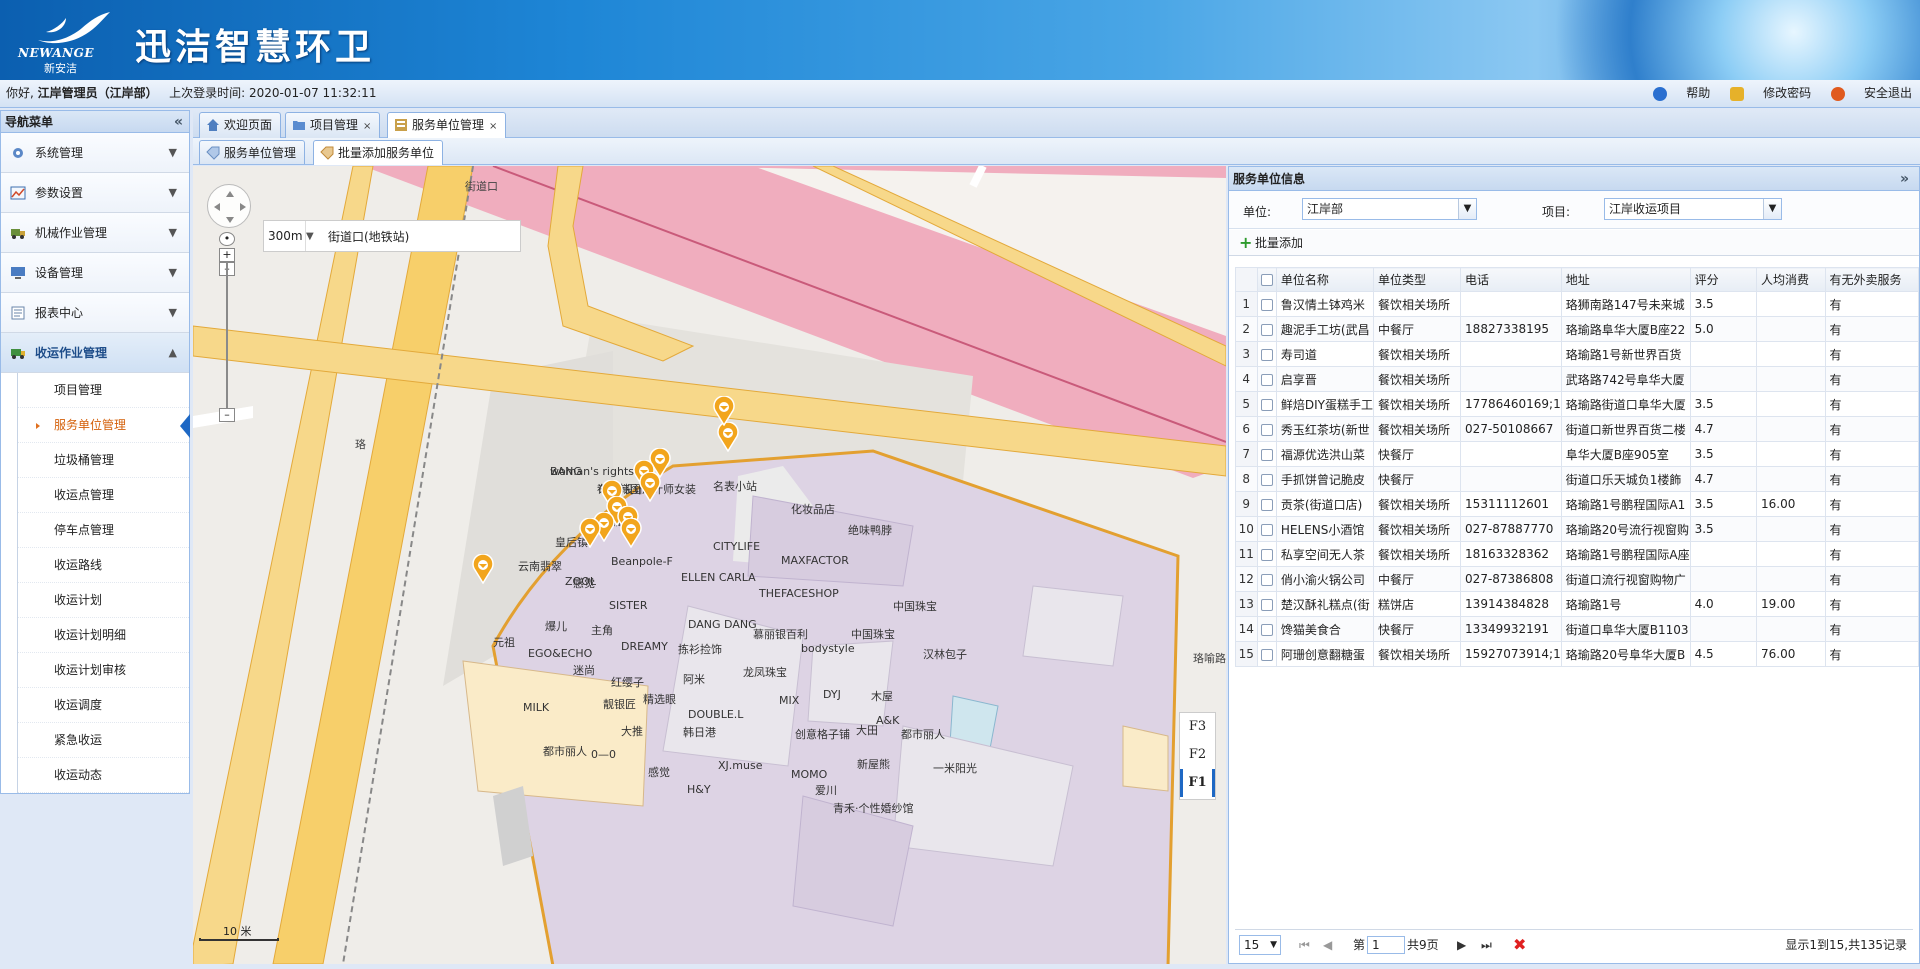  I want to click on cancel-icon: ✖, so click(1519, 945).